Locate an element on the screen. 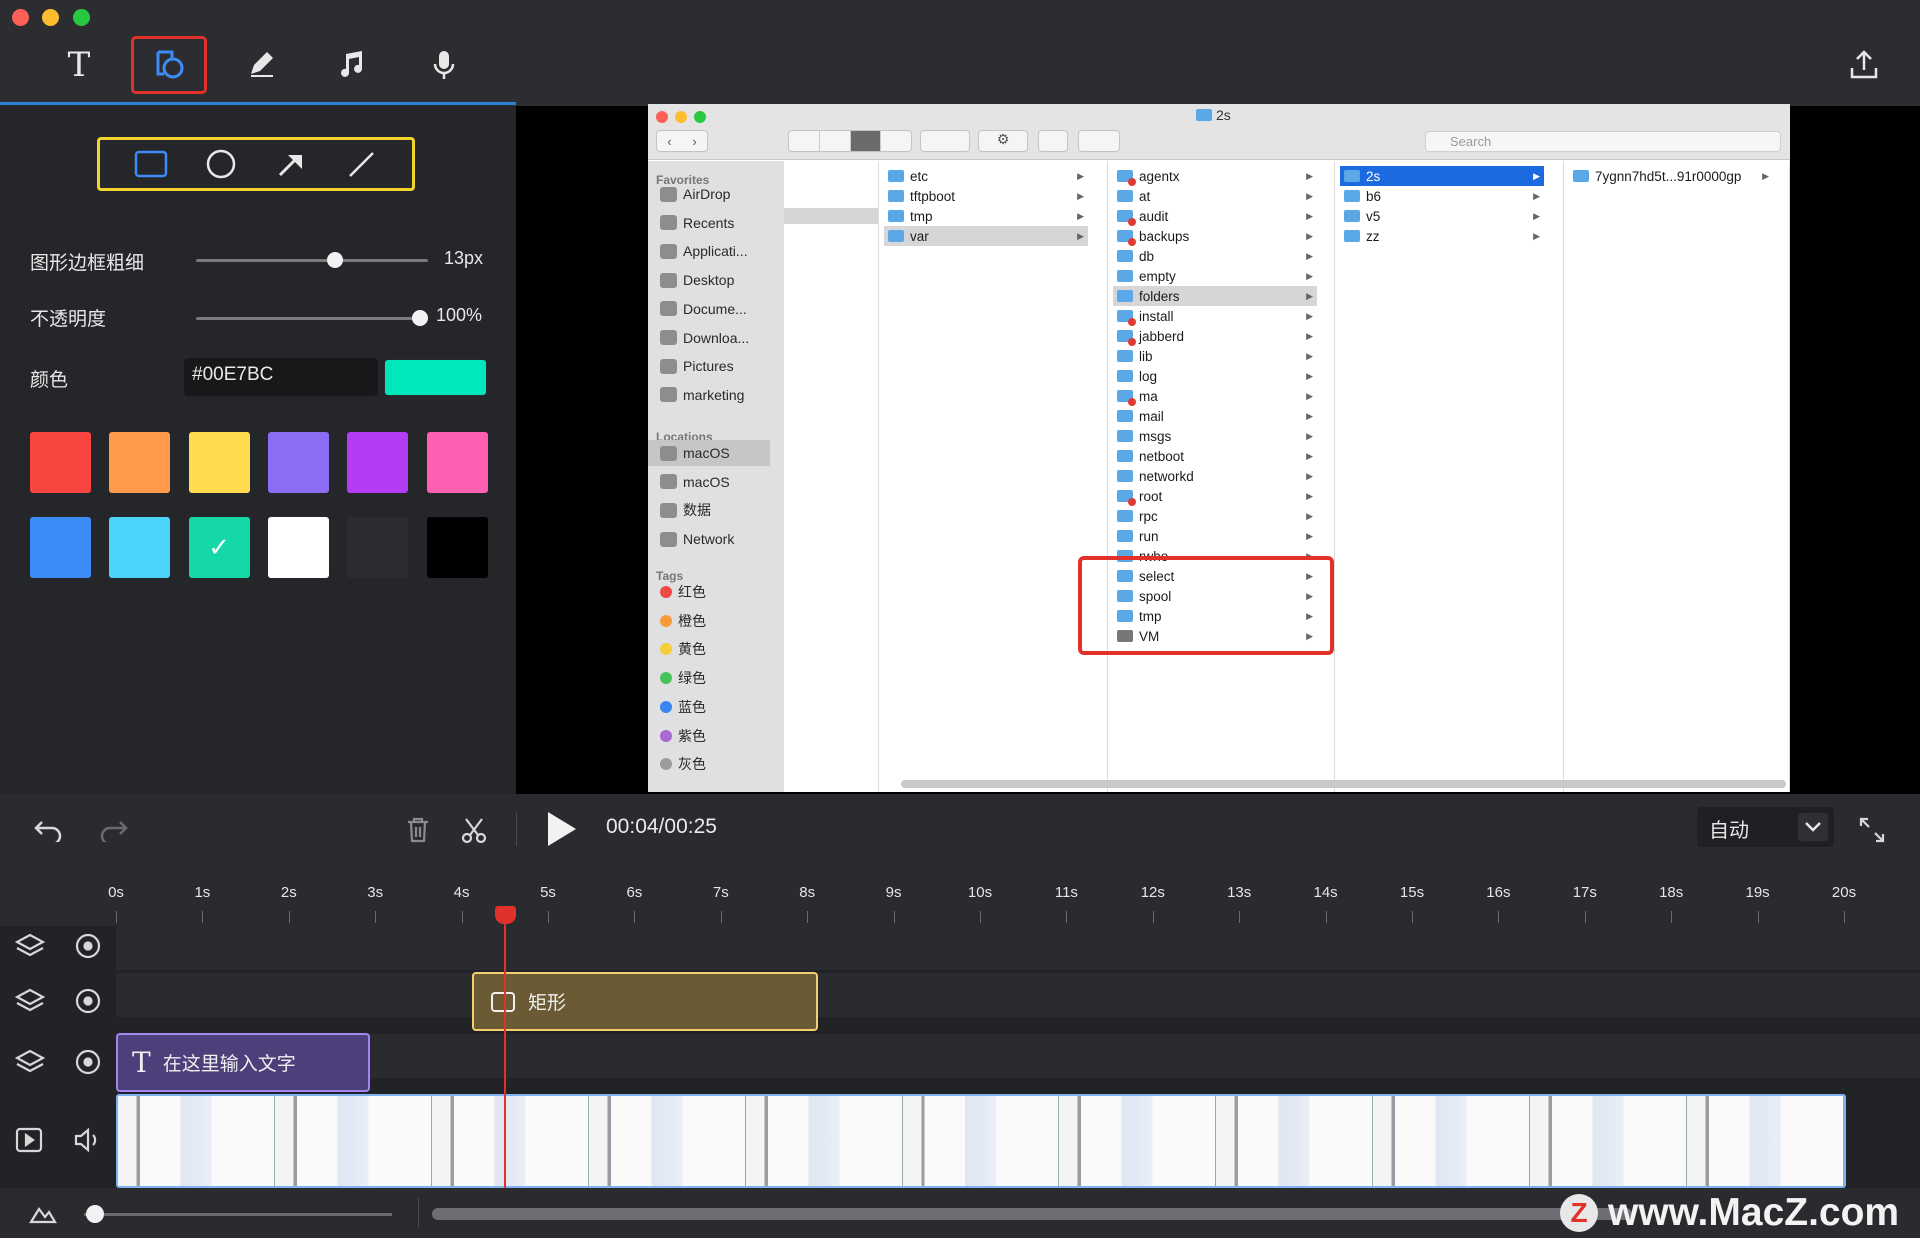  finder-row: db ▶ is located at coordinates (1215, 256).